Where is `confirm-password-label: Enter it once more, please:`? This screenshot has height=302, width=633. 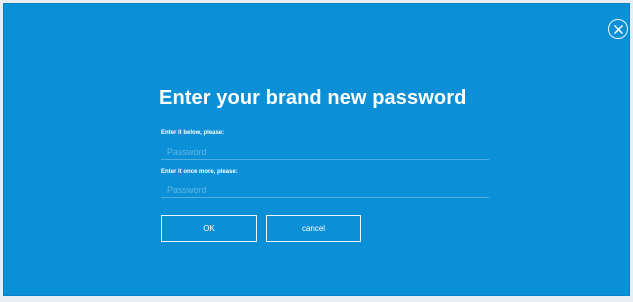 confirm-password-label: Enter it once more, please: is located at coordinates (199, 172).